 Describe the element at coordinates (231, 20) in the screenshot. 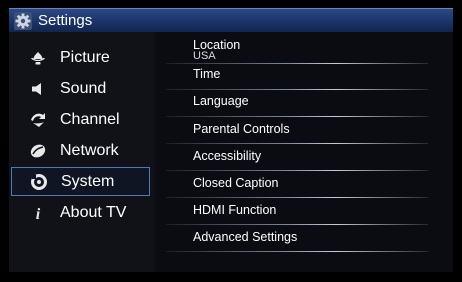

I see `title-bar: Settings` at that location.